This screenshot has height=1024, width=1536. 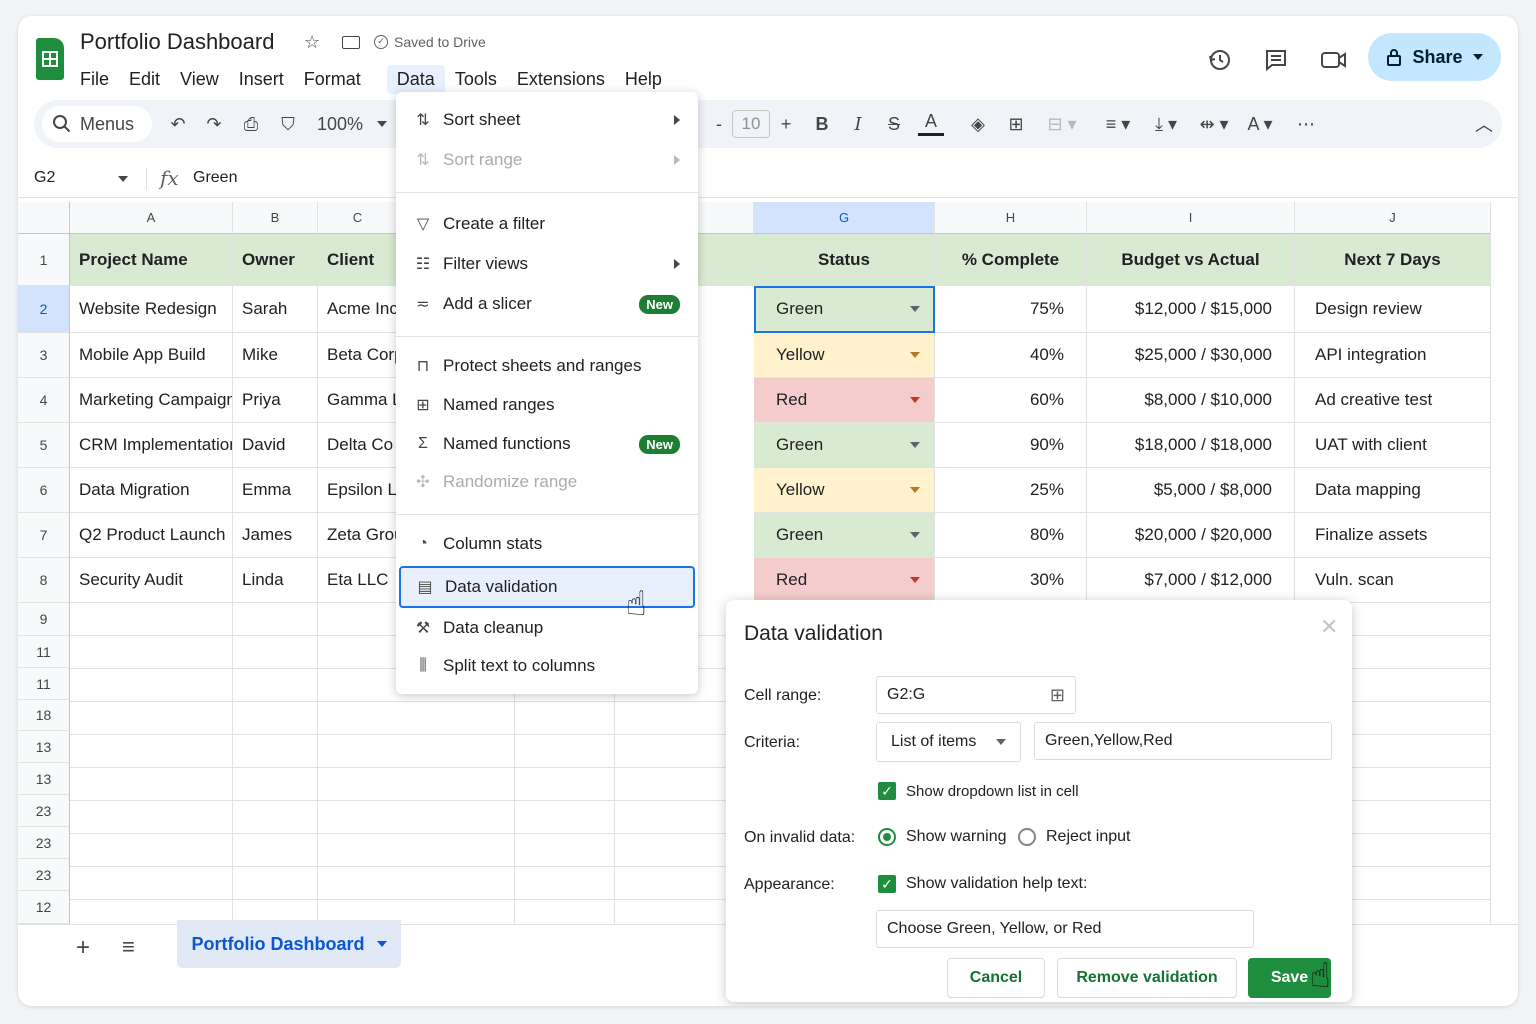 What do you see at coordinates (547, 160) in the screenshot?
I see `menu-item-sort-range: ⇅ Sort range` at bounding box center [547, 160].